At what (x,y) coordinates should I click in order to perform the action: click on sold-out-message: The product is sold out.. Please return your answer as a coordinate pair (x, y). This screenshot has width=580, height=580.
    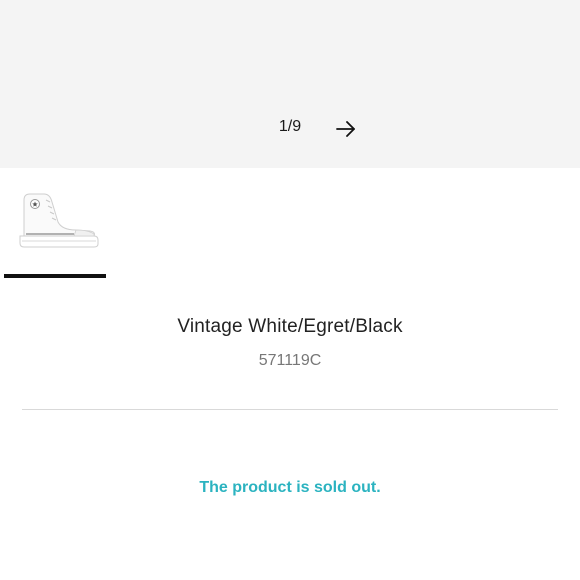
    Looking at the image, I should click on (290, 487).